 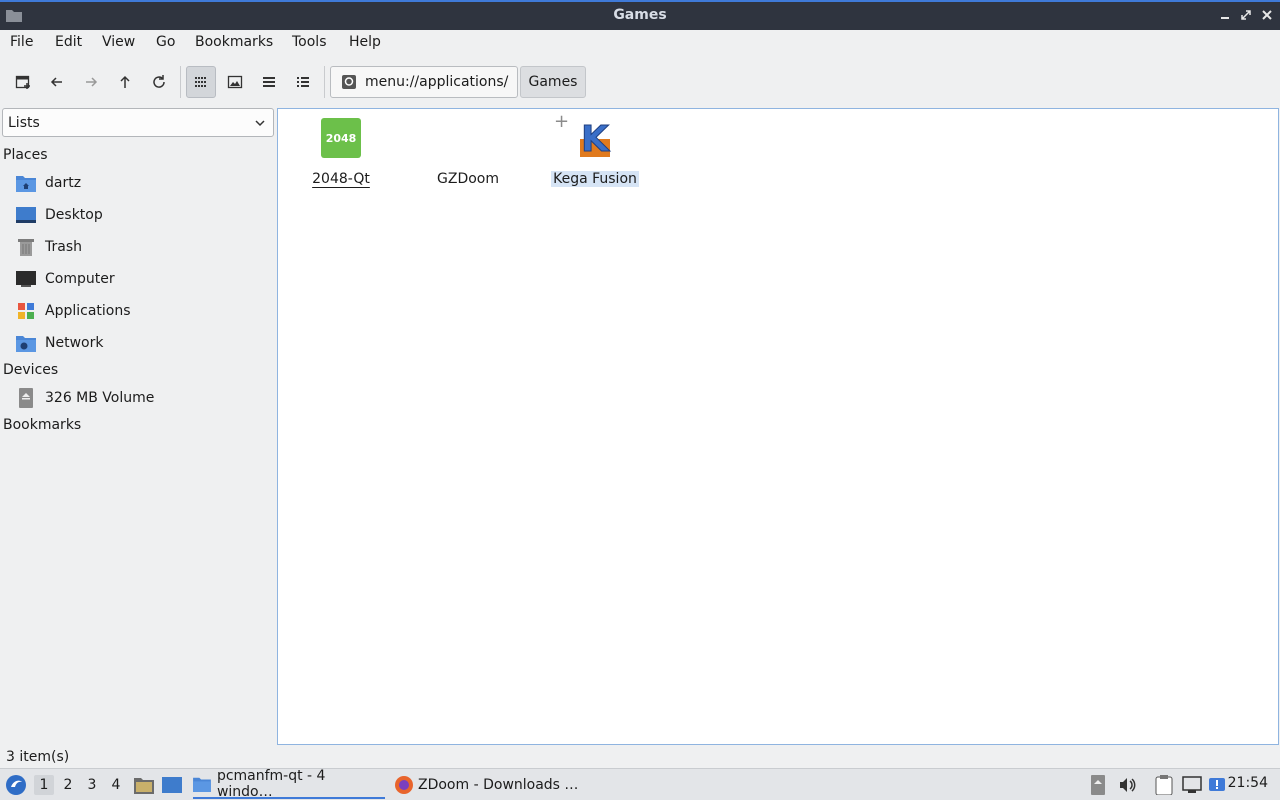 I want to click on status-bar-text: 3 item(s), so click(x=38, y=757).